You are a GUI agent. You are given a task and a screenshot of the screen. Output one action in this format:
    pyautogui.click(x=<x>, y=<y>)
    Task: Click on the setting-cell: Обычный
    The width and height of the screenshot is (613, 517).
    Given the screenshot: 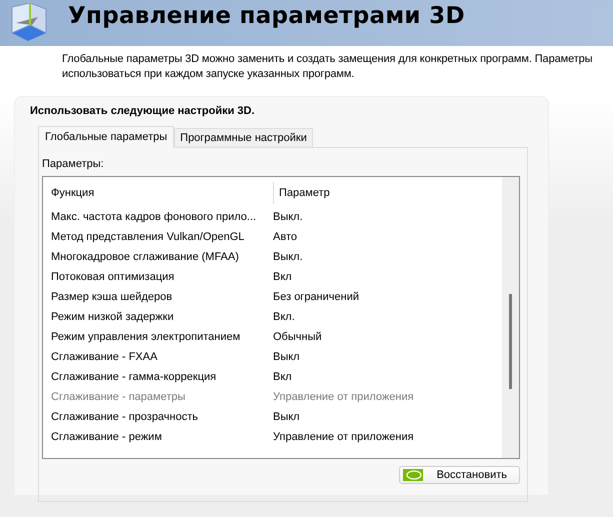 What is the action you would take?
    pyautogui.click(x=297, y=337)
    